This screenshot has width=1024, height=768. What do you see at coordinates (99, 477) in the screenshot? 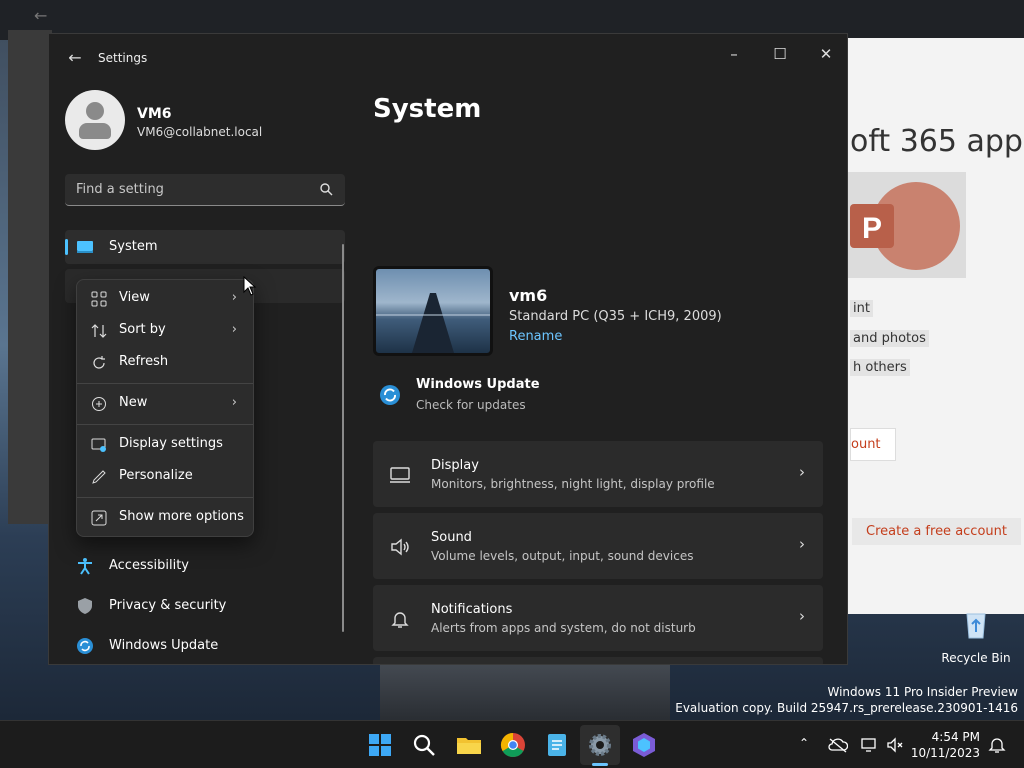
I see `pen-icon` at bounding box center [99, 477].